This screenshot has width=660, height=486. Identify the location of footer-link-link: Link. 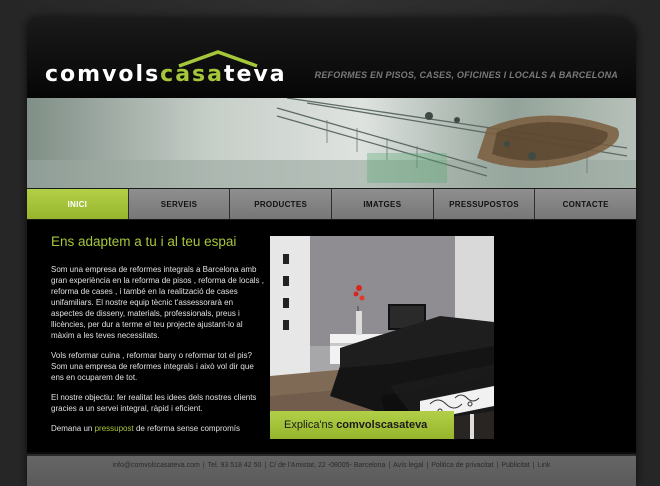
(544, 474).